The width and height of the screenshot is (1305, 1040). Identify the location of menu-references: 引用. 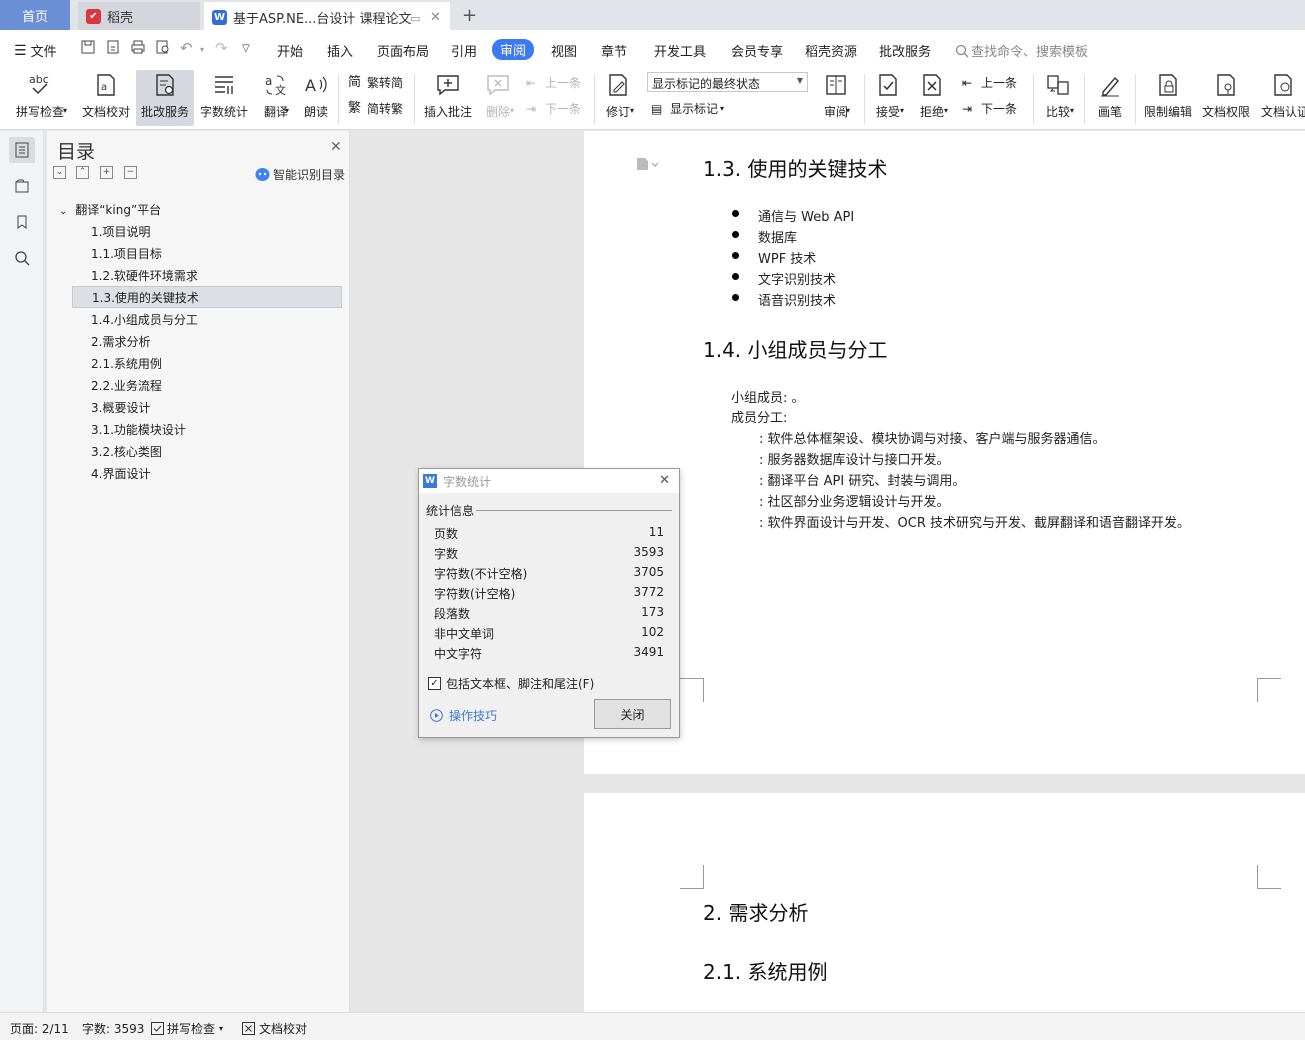
(464, 50).